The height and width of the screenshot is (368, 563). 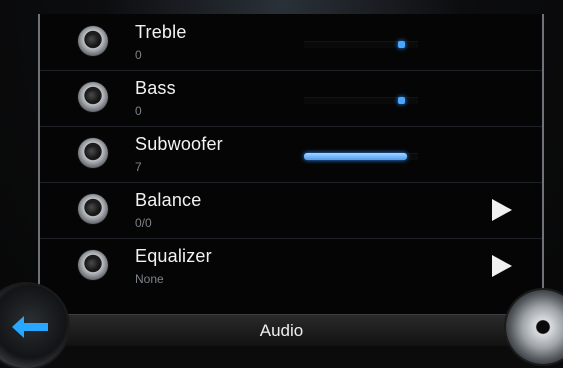 What do you see at coordinates (138, 167) in the screenshot?
I see `setting-value: 7` at bounding box center [138, 167].